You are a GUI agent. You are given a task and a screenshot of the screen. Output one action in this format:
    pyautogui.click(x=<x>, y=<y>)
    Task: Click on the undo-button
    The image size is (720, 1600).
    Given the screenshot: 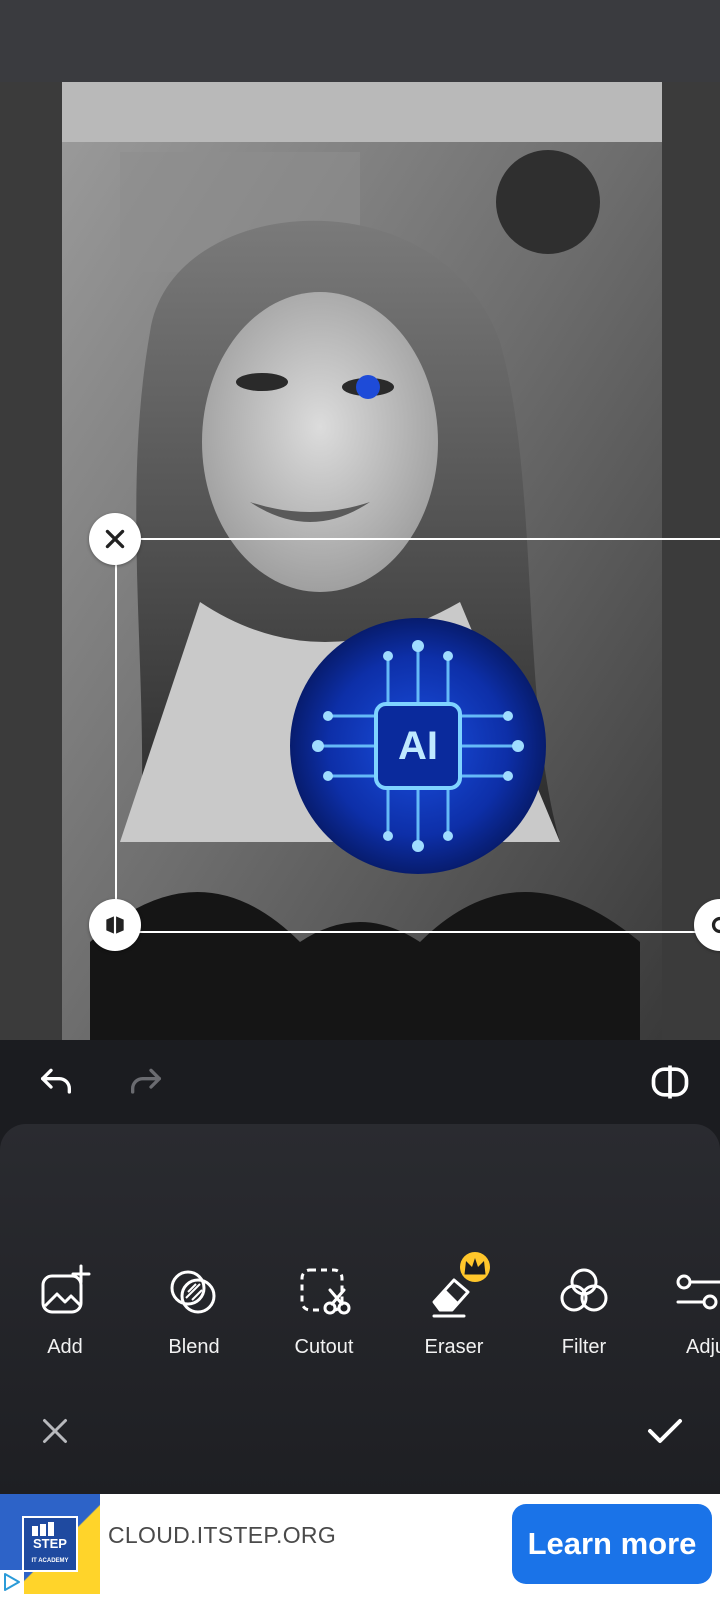 What is the action you would take?
    pyautogui.click(x=56, y=1082)
    